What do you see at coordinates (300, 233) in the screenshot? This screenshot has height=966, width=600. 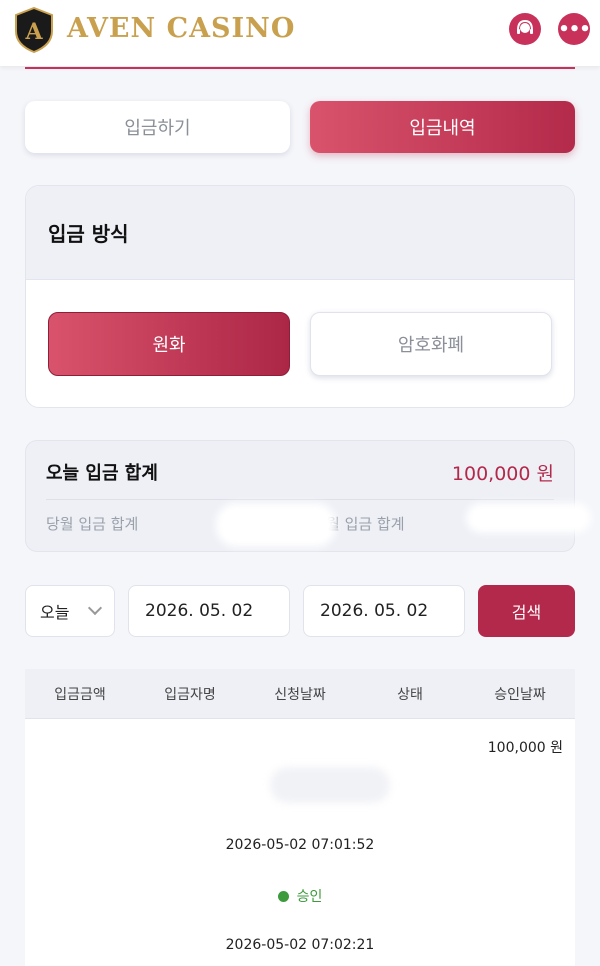 I see `deposit-method-title: 입금 방식` at bounding box center [300, 233].